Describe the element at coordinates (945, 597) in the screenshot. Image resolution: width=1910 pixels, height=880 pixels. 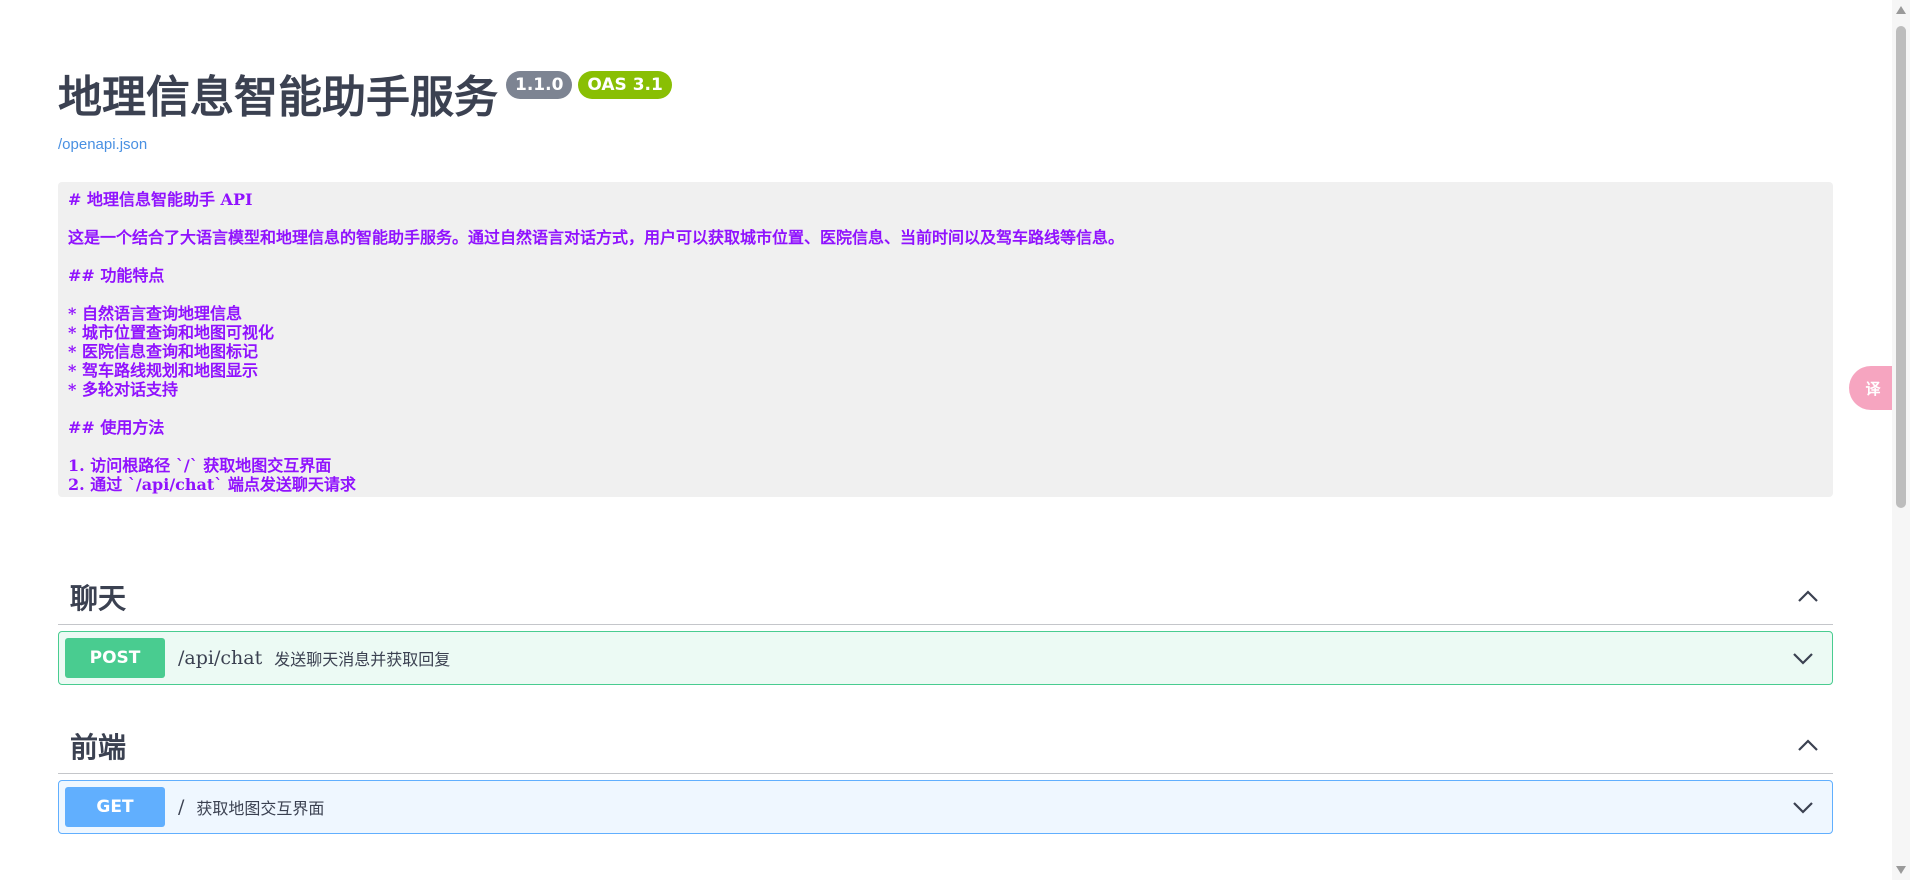
I see `tag-header-chat: 聊天` at that location.